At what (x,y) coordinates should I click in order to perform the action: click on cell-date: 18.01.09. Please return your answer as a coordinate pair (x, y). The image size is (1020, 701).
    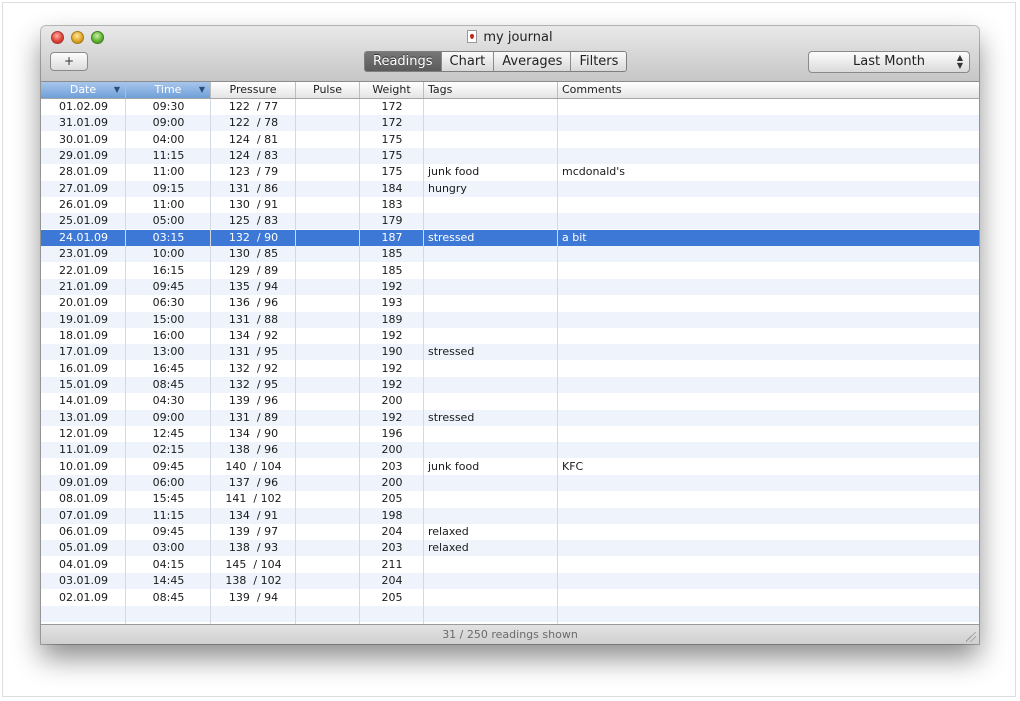
    Looking at the image, I should click on (83, 335).